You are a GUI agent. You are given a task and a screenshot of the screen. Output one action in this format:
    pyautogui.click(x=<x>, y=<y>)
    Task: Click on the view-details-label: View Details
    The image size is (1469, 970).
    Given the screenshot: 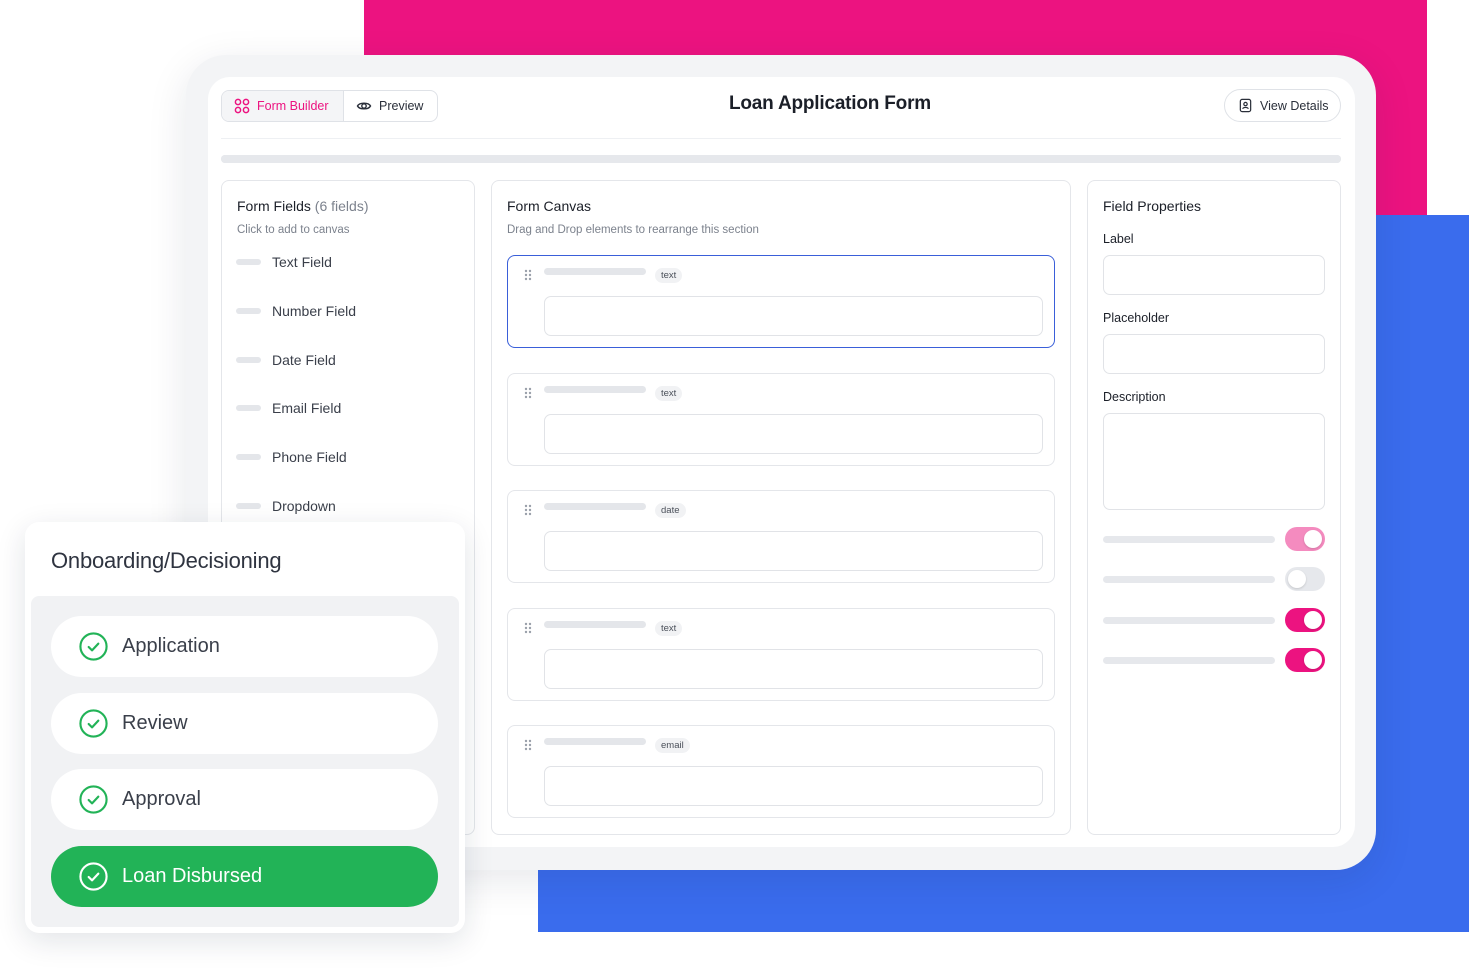 What is the action you would take?
    pyautogui.click(x=1294, y=105)
    